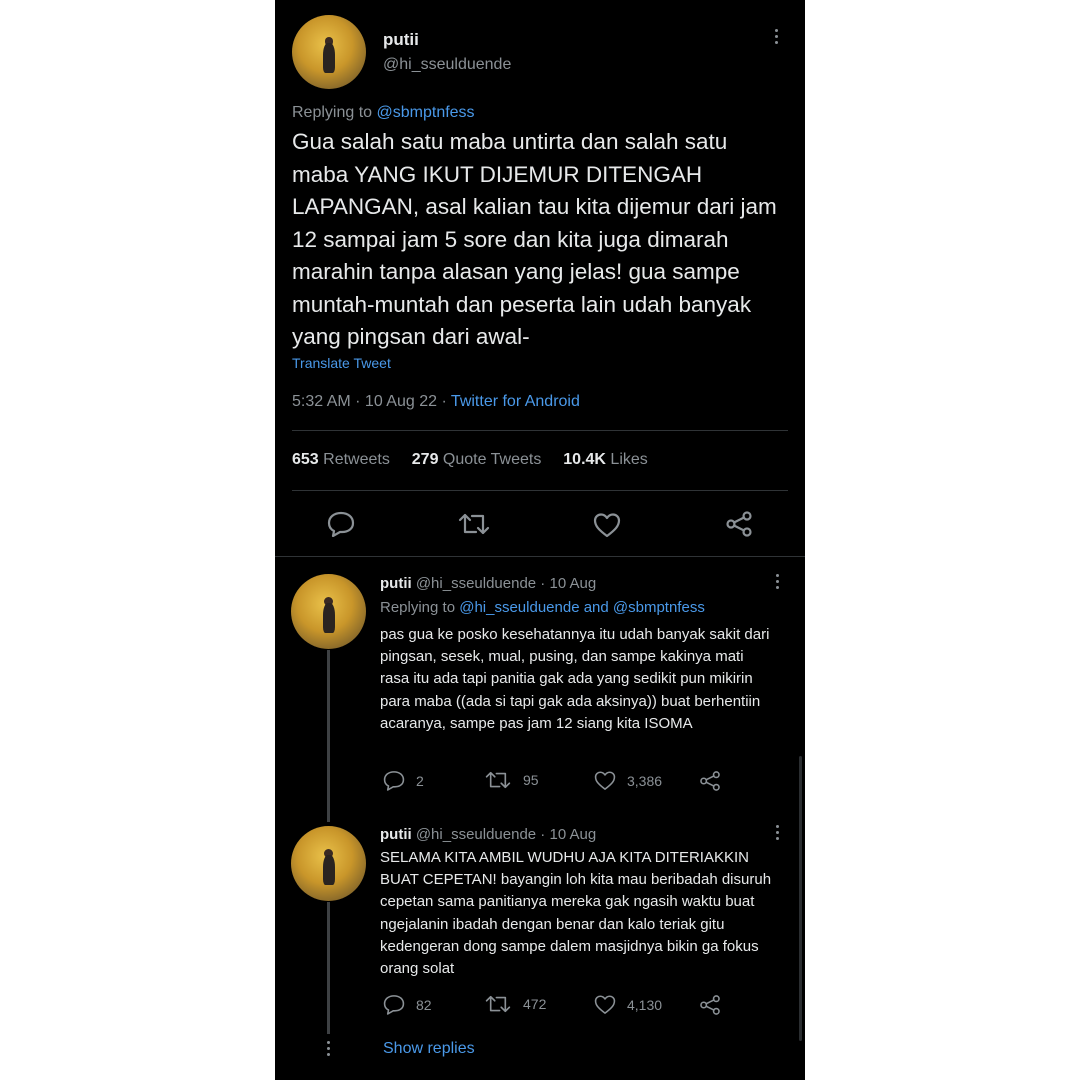 The height and width of the screenshot is (1080, 1080). What do you see at coordinates (371, 401) in the screenshot?
I see `time-date: 5:32 AM · 10 Aug 22 ·` at bounding box center [371, 401].